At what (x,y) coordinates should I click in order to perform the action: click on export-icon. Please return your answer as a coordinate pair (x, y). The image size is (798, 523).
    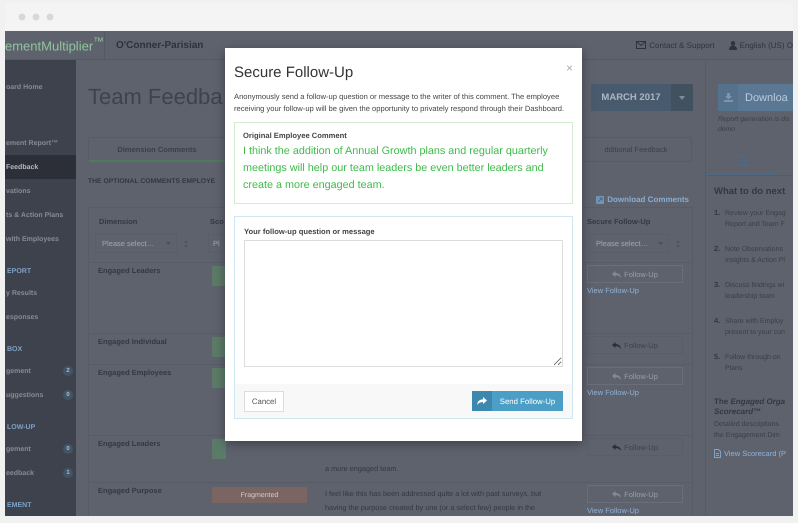
    Looking at the image, I should click on (600, 200).